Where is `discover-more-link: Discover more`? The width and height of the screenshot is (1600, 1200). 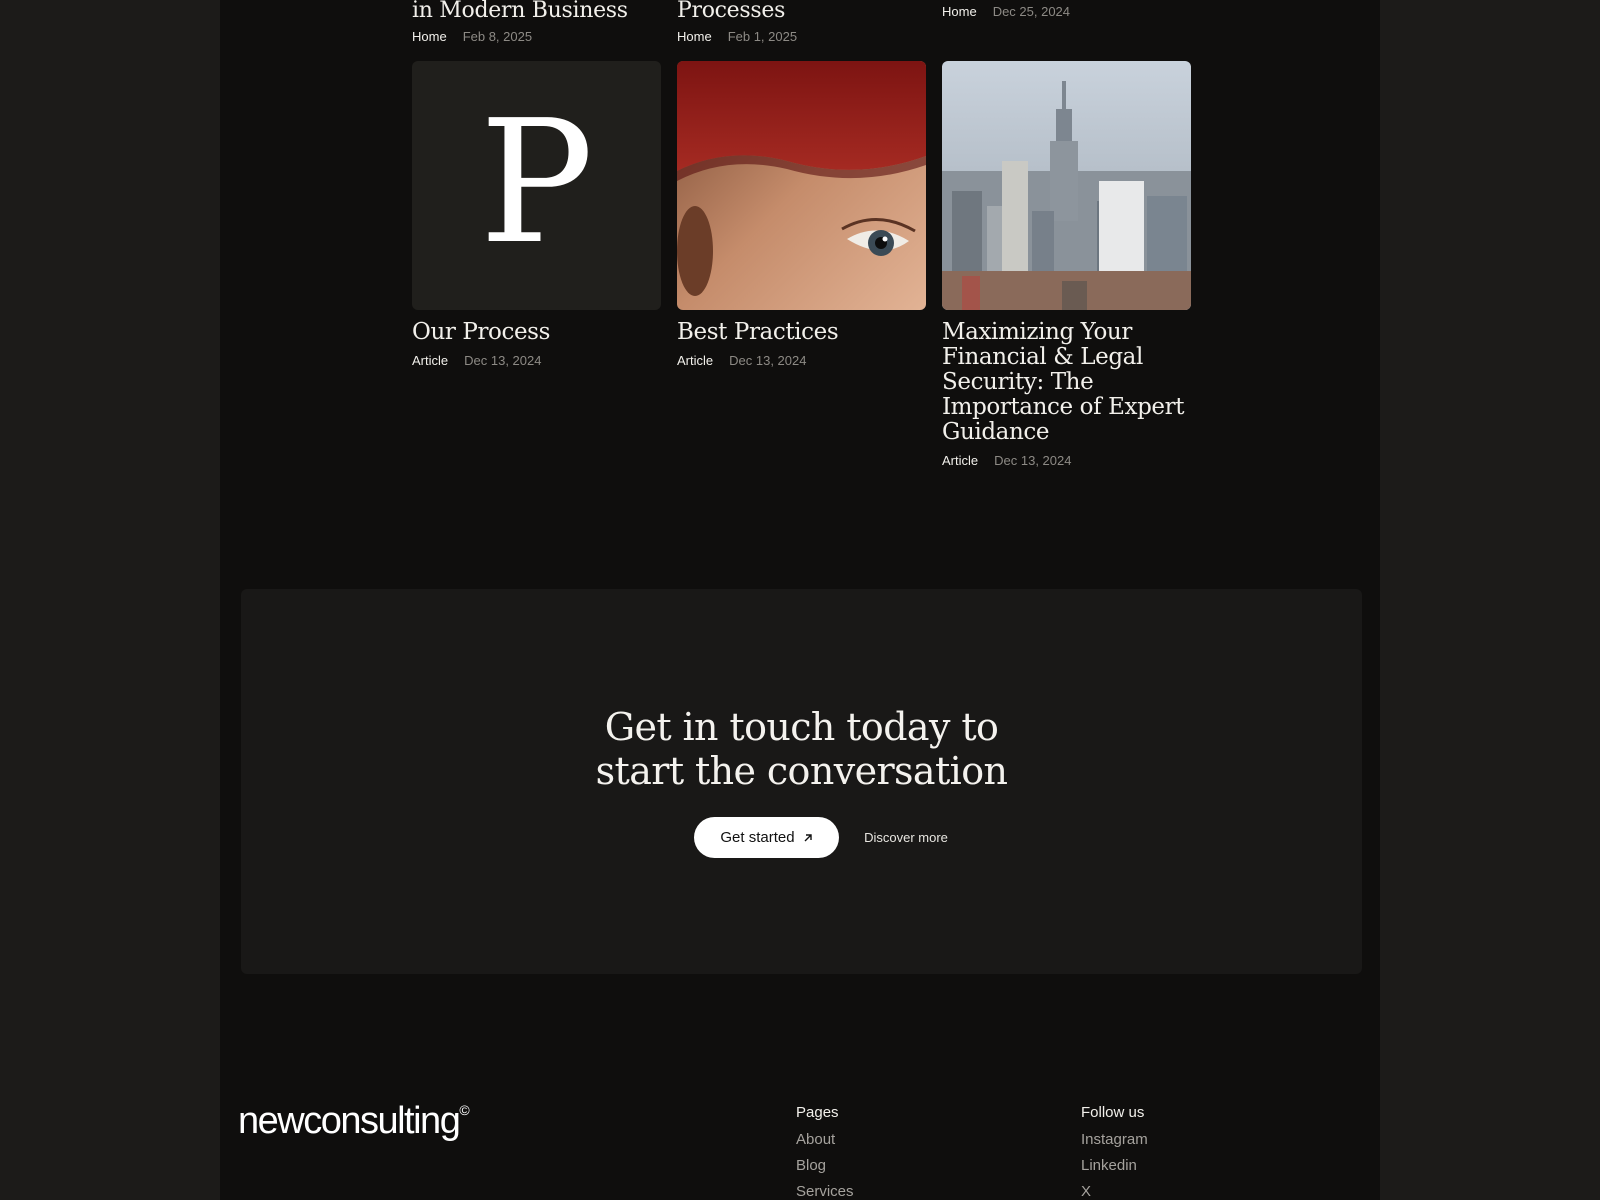 discover-more-link: Discover more is located at coordinates (906, 837).